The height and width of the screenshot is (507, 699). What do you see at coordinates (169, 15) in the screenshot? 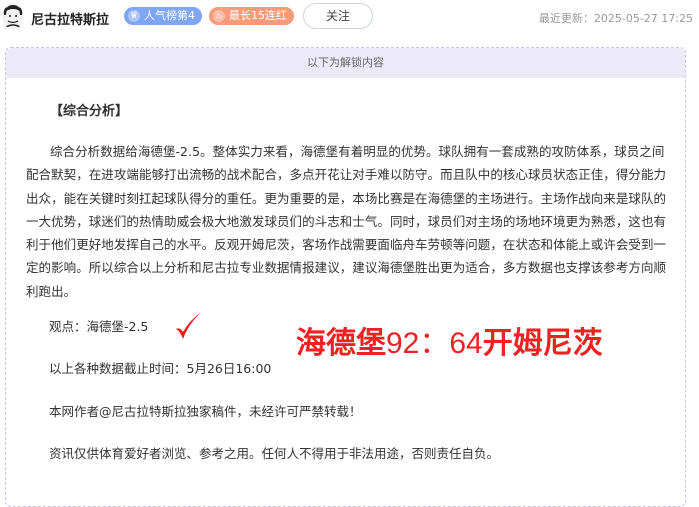
I see `rank-badge-label: 人气榜第4` at bounding box center [169, 15].